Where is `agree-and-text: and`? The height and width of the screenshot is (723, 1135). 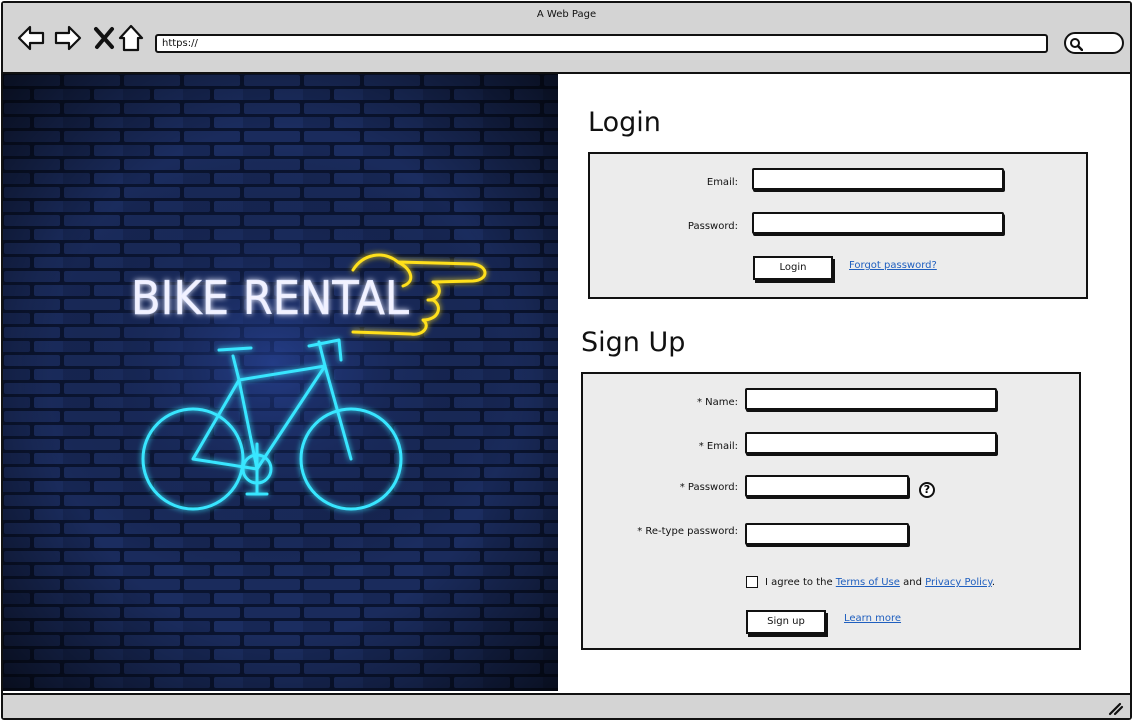 agree-and-text: and is located at coordinates (912, 582).